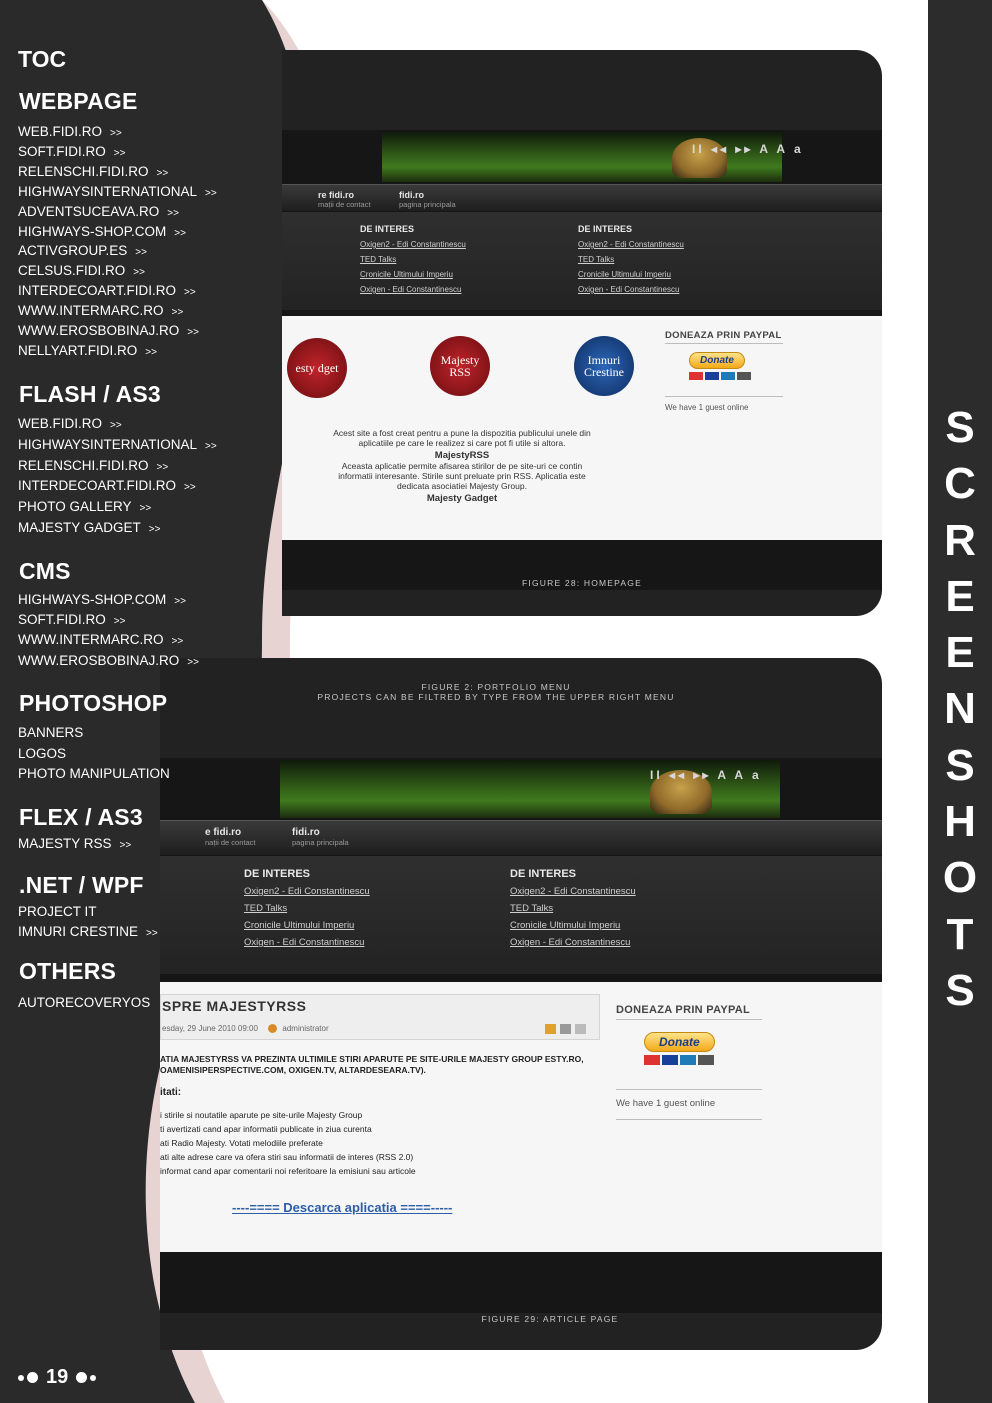 This screenshot has height=1403, width=992. What do you see at coordinates (84, 508) in the screenshot?
I see `toc-link: PHOTO GALLERY >>` at bounding box center [84, 508].